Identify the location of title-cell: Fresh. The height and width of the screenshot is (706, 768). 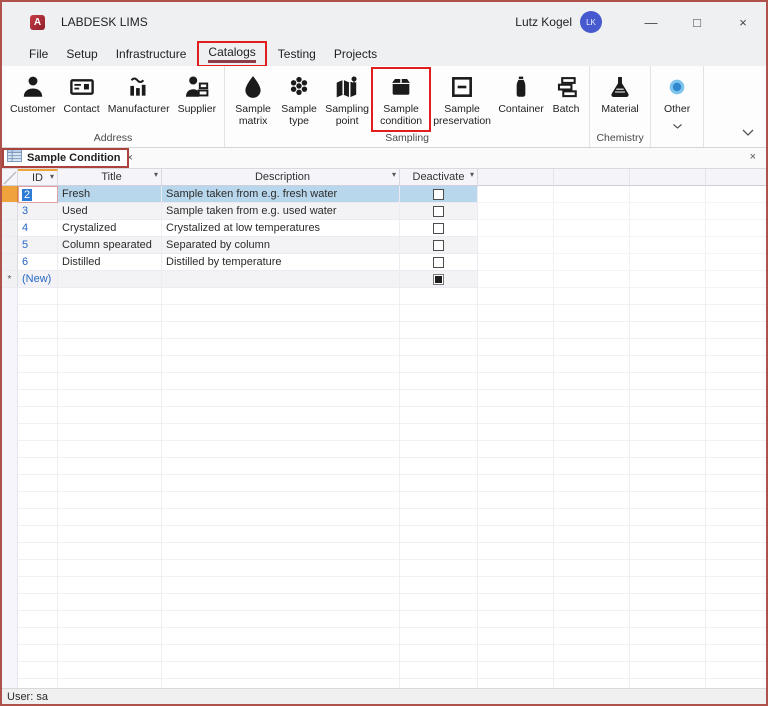
(110, 194).